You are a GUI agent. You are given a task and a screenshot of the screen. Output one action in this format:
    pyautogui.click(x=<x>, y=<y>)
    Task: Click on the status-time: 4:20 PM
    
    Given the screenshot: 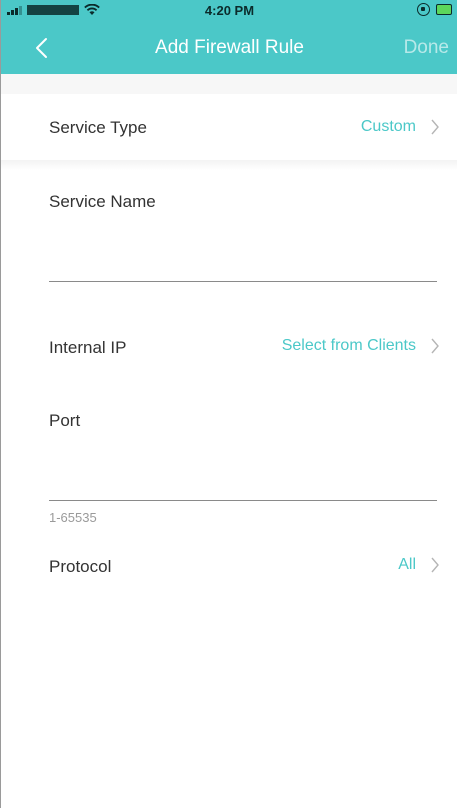 What is the action you would take?
    pyautogui.click(x=229, y=10)
    